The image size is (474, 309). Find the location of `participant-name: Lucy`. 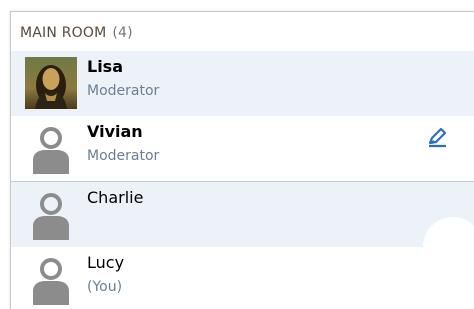

participant-name: Lucy is located at coordinates (106, 262).